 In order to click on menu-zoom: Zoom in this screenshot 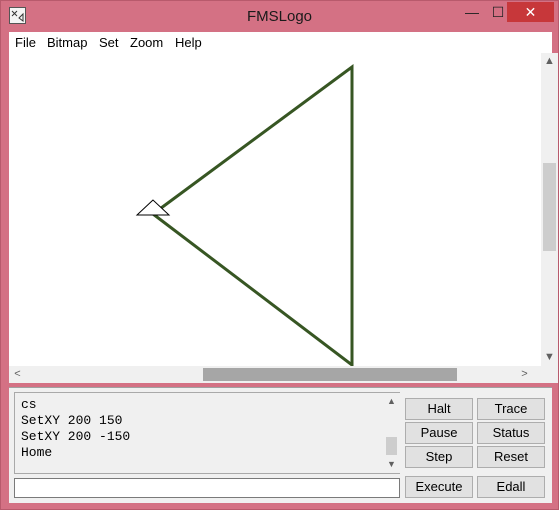, I will do `click(146, 42)`.